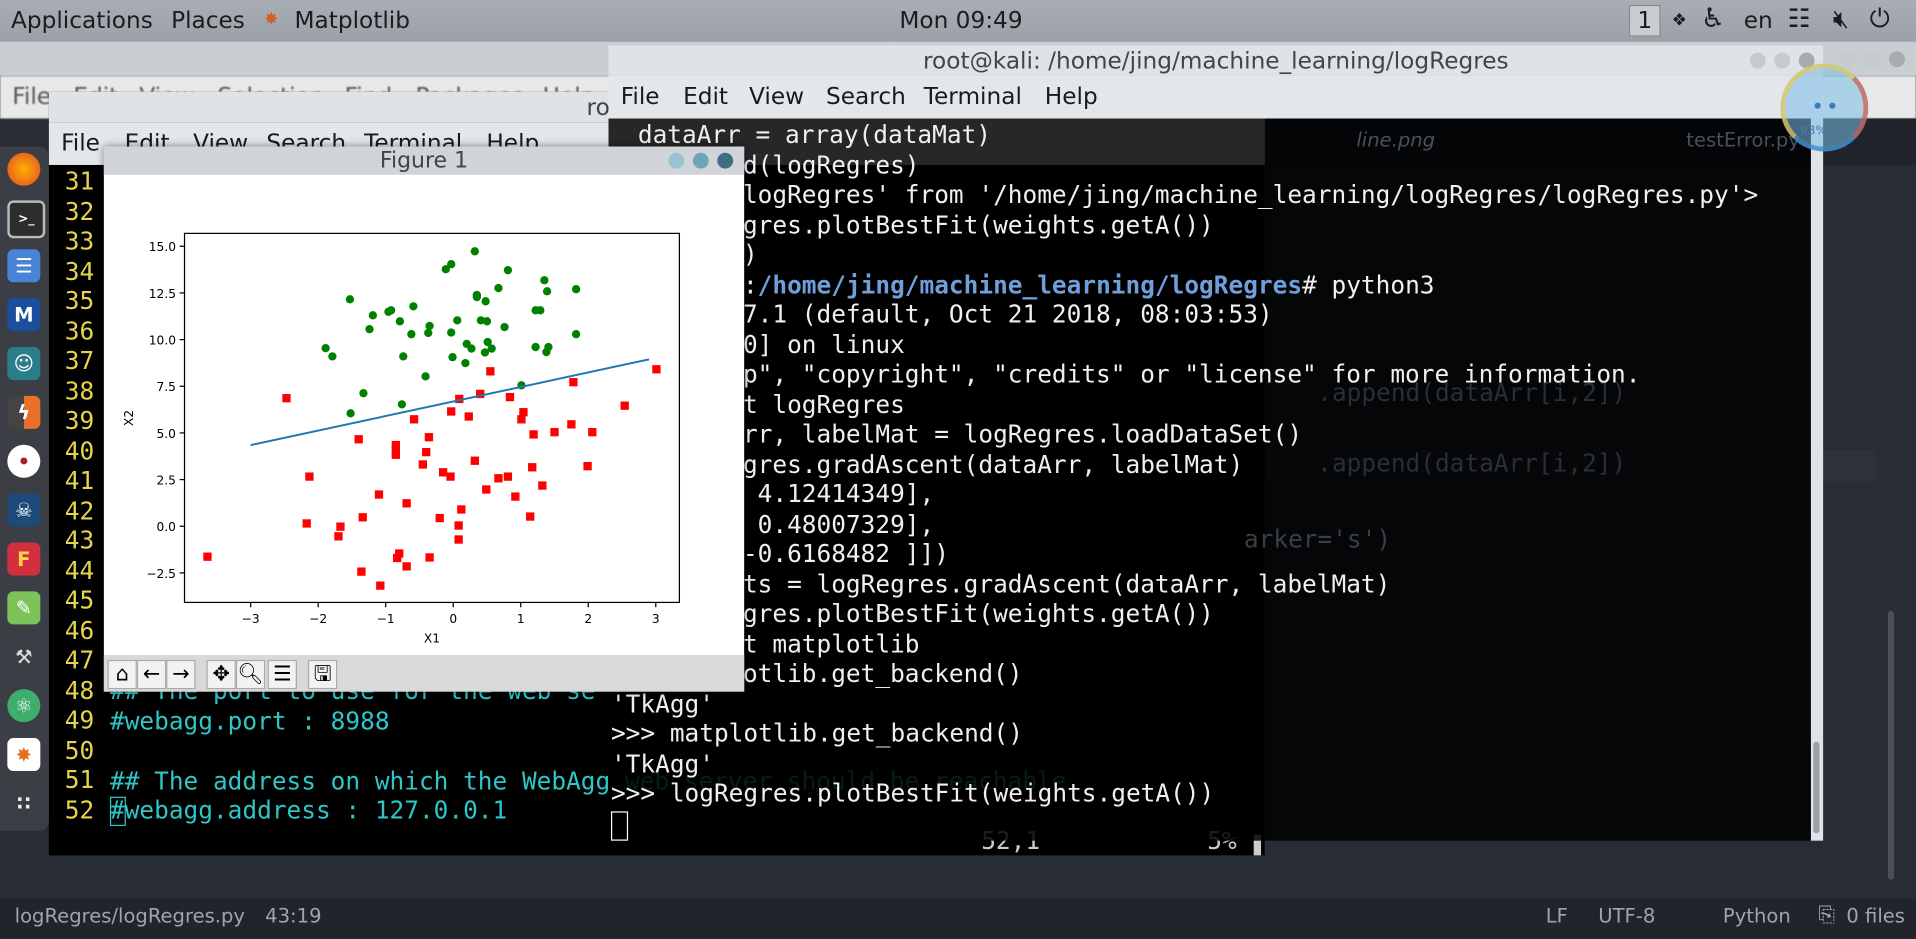 The image size is (1916, 939). I want to click on metasploit-icon: M, so click(24, 315).